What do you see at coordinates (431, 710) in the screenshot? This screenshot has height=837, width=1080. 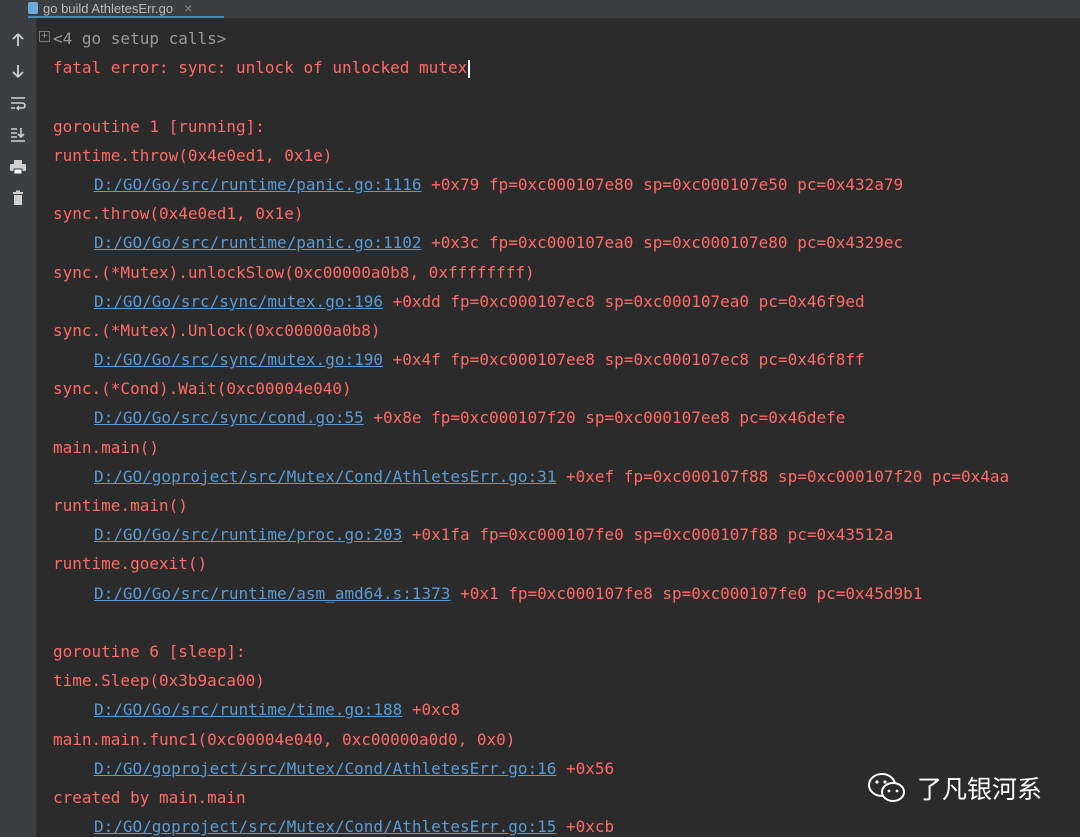 I see `frame-offsets: +0xc8` at bounding box center [431, 710].